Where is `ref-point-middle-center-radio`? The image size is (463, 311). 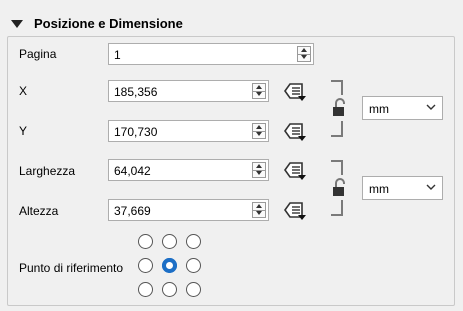
ref-point-middle-center-radio is located at coordinates (169, 265).